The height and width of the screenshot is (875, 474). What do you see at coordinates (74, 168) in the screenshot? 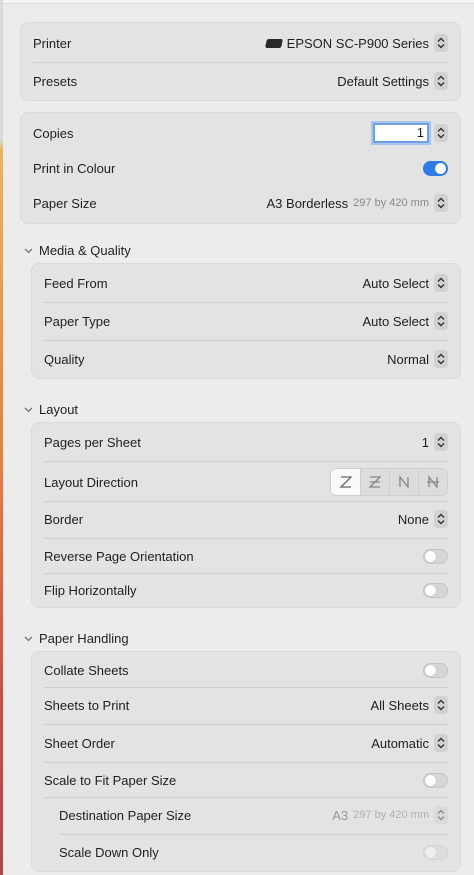
I see `colour-label: Print in Colour` at bounding box center [74, 168].